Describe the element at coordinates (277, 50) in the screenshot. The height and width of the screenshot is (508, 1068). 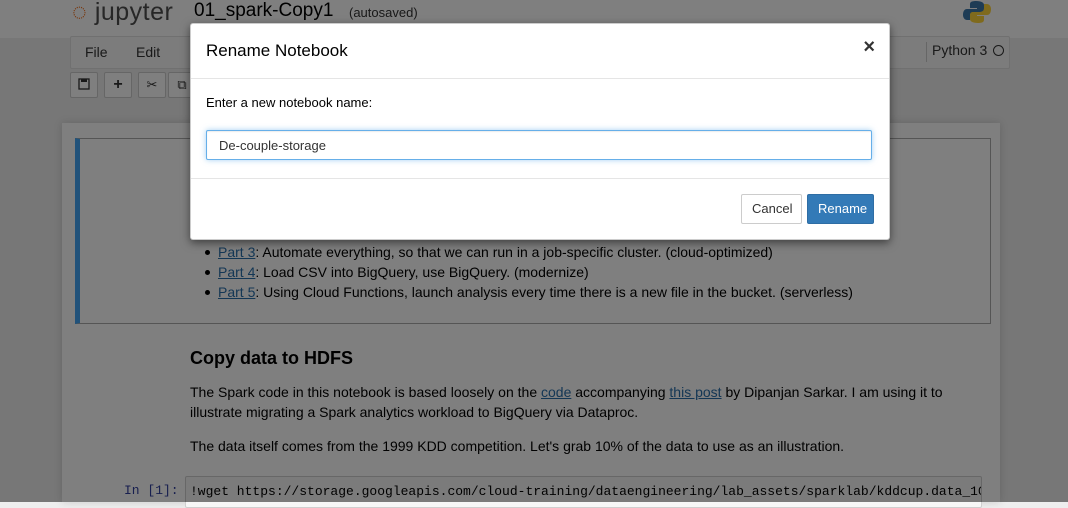
I see `modal-title: Rename Notebook` at that location.